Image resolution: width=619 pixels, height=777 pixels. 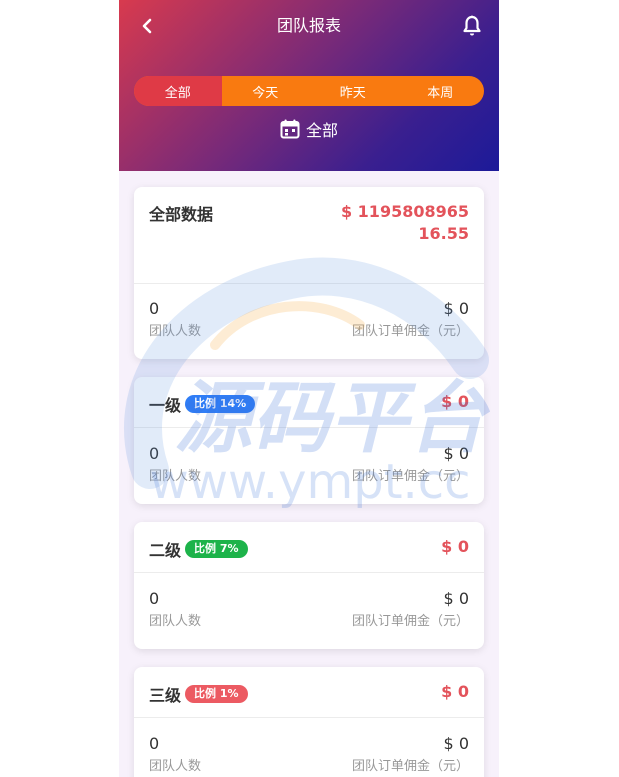 What do you see at coordinates (441, 91) in the screenshot?
I see `tab-this-week: 本周` at bounding box center [441, 91].